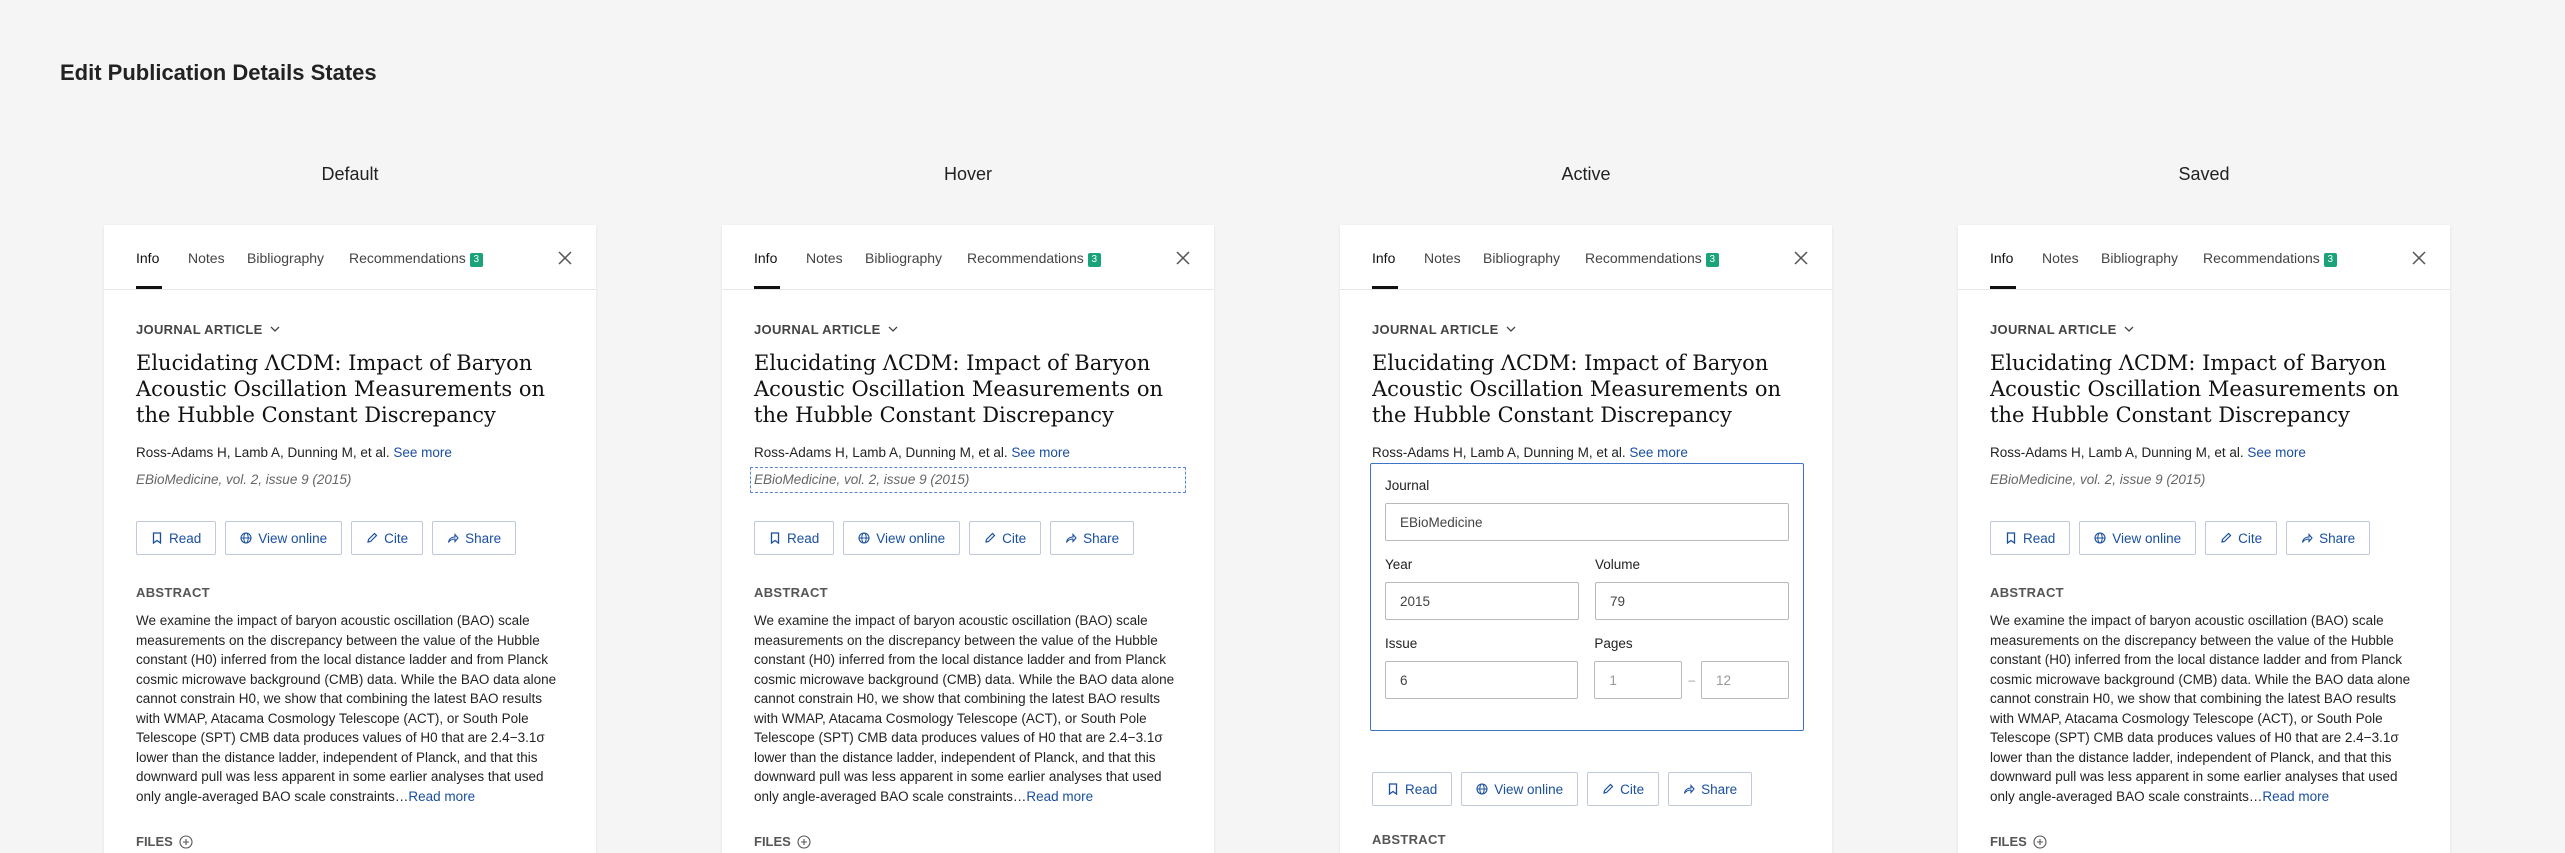 Image resolution: width=2565 pixels, height=853 pixels. What do you see at coordinates (2204, 174) in the screenshot?
I see `state-label-saved: Saved` at bounding box center [2204, 174].